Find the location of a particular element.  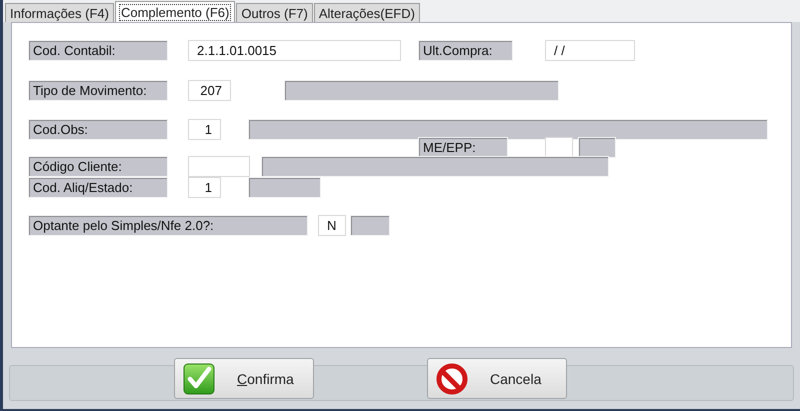

field-label: Optante pelo Simples/Nfe 2.0?: is located at coordinates (168, 225).